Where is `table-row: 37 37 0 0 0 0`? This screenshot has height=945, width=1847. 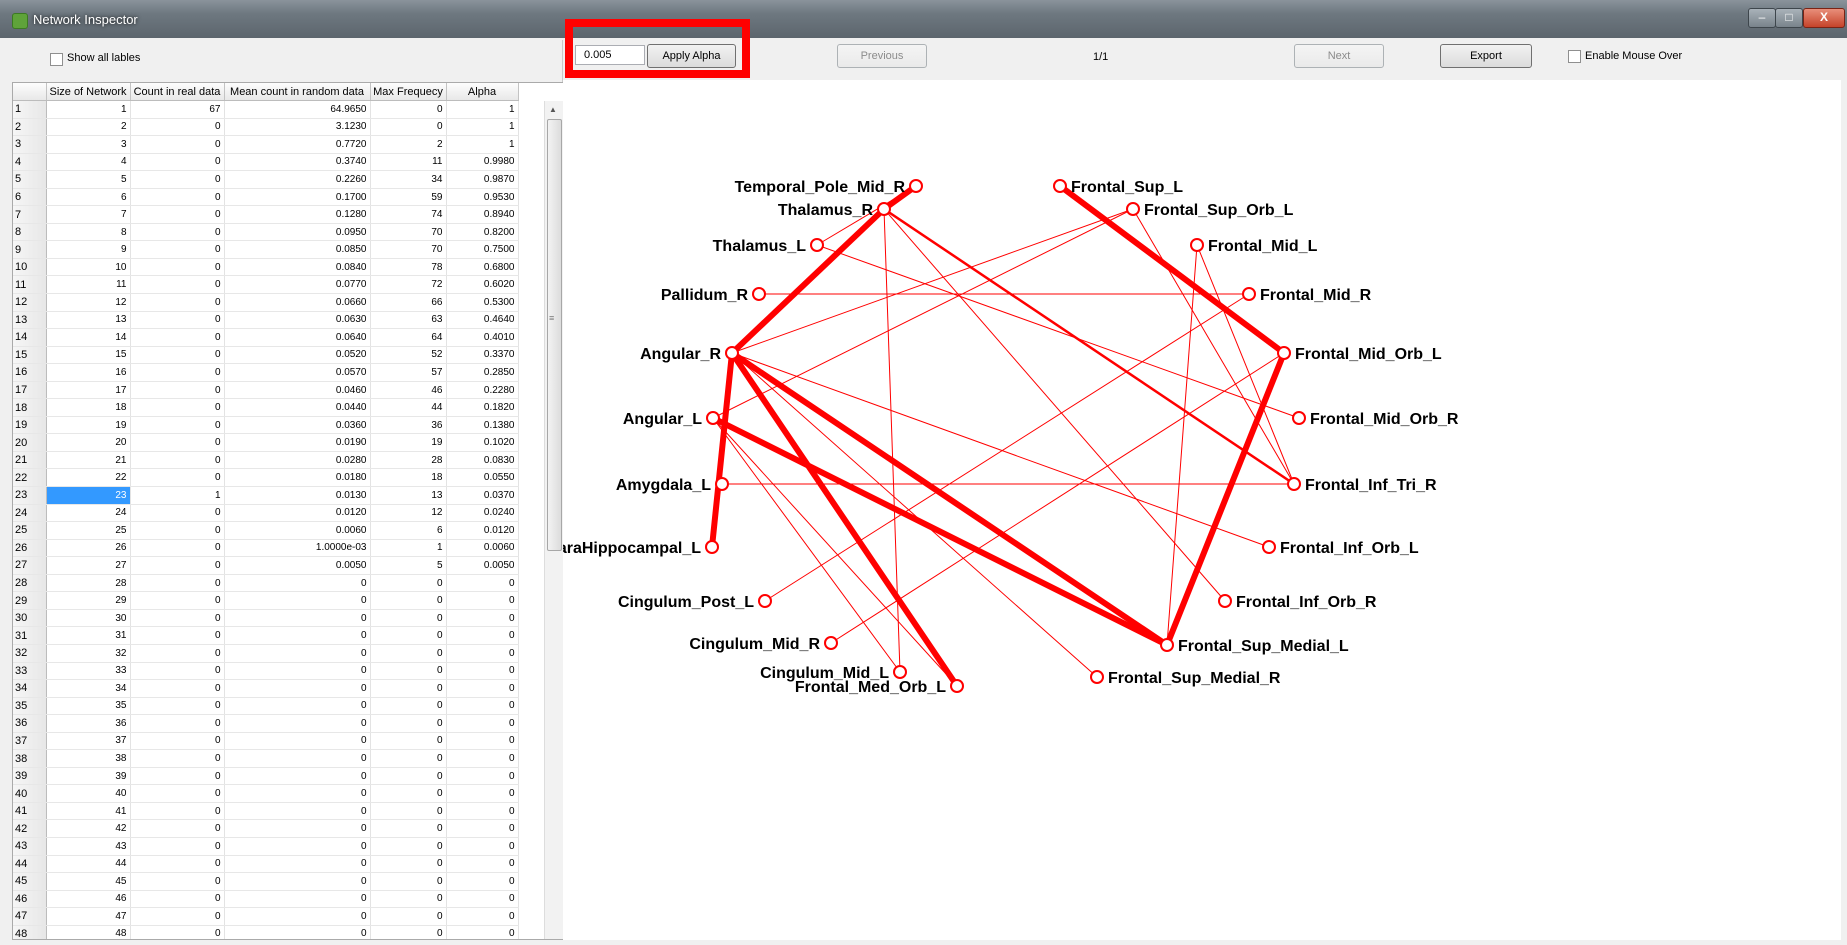
table-row: 37 37 0 0 0 0 is located at coordinates (266, 741).